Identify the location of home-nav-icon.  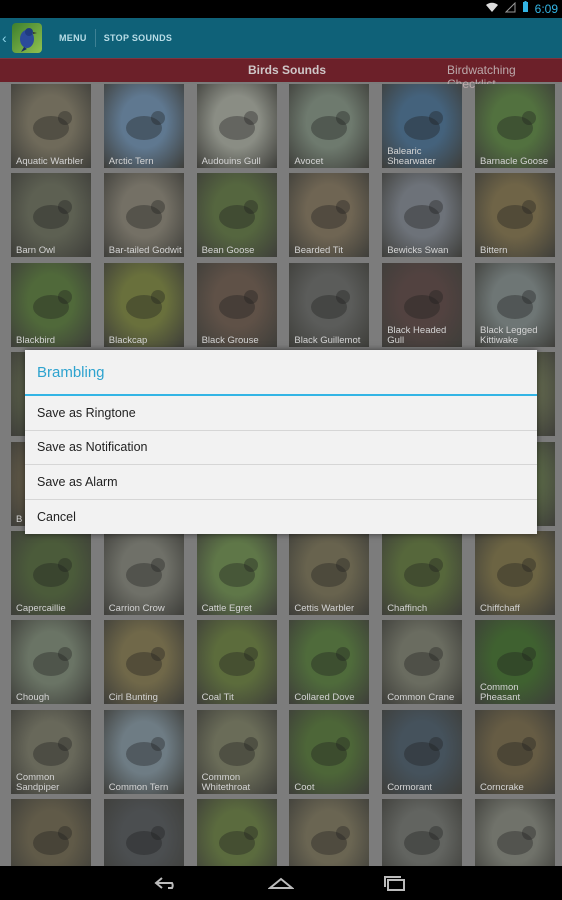
(281, 883).